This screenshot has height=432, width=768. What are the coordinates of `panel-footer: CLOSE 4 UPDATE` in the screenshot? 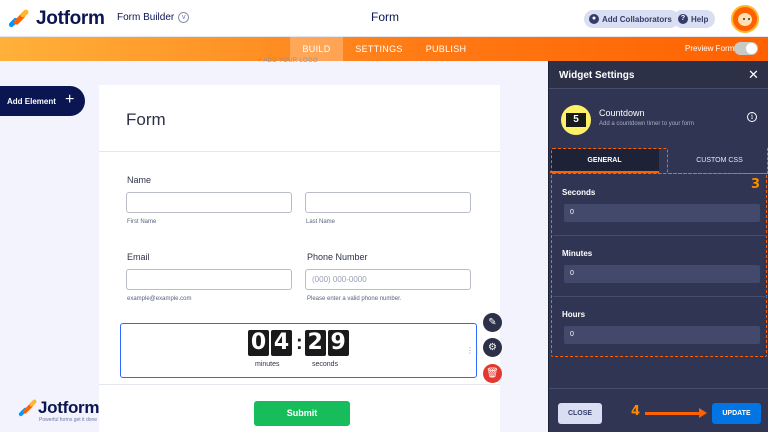 It's located at (658, 410).